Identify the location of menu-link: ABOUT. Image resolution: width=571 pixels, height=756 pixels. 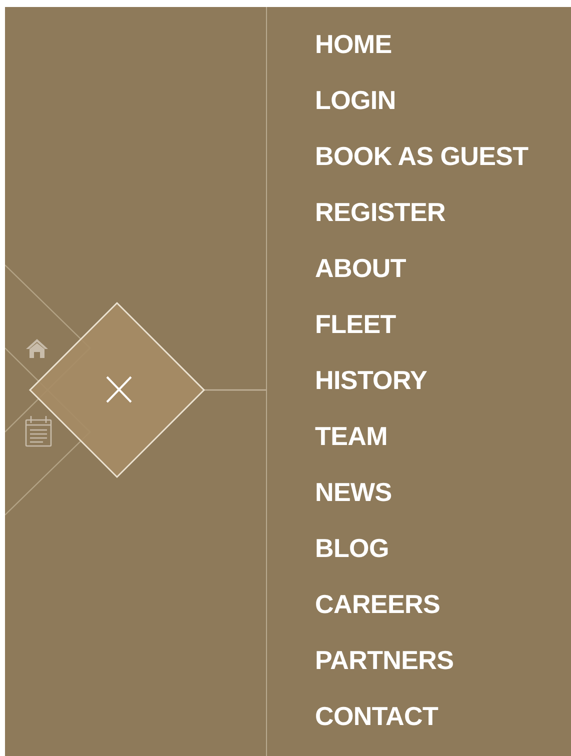
(360, 268).